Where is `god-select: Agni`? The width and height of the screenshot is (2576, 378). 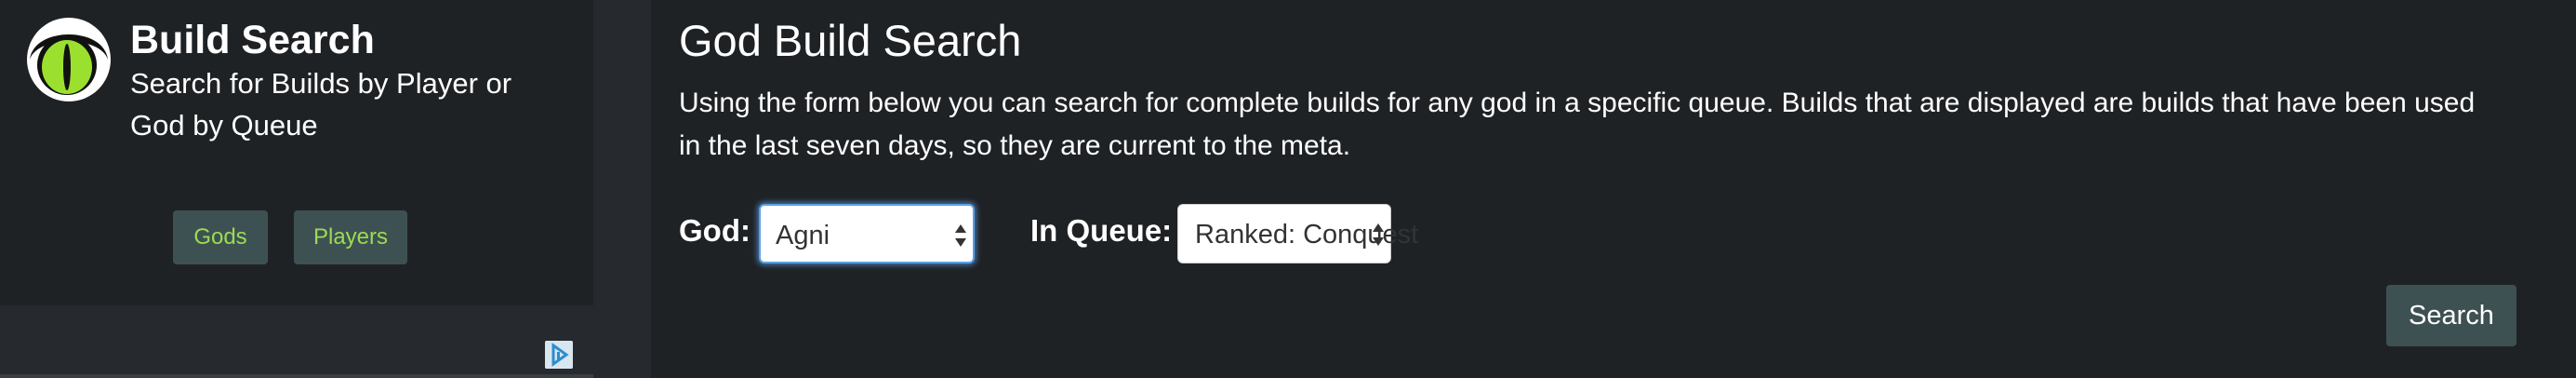
god-select: Agni is located at coordinates (867, 234).